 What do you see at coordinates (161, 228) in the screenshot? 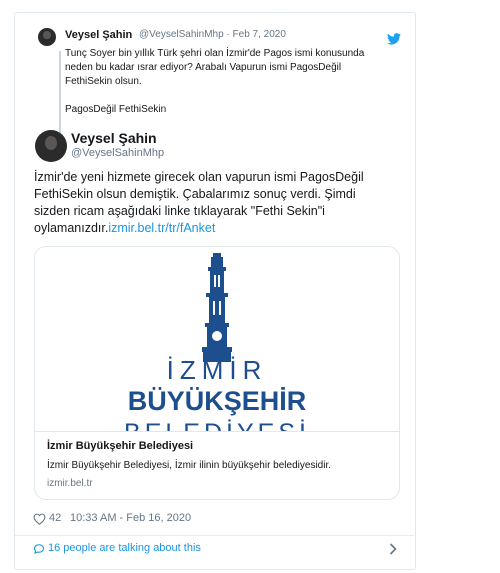
I see `anket-link: izmir.bel.tr/tr/fAnket` at bounding box center [161, 228].